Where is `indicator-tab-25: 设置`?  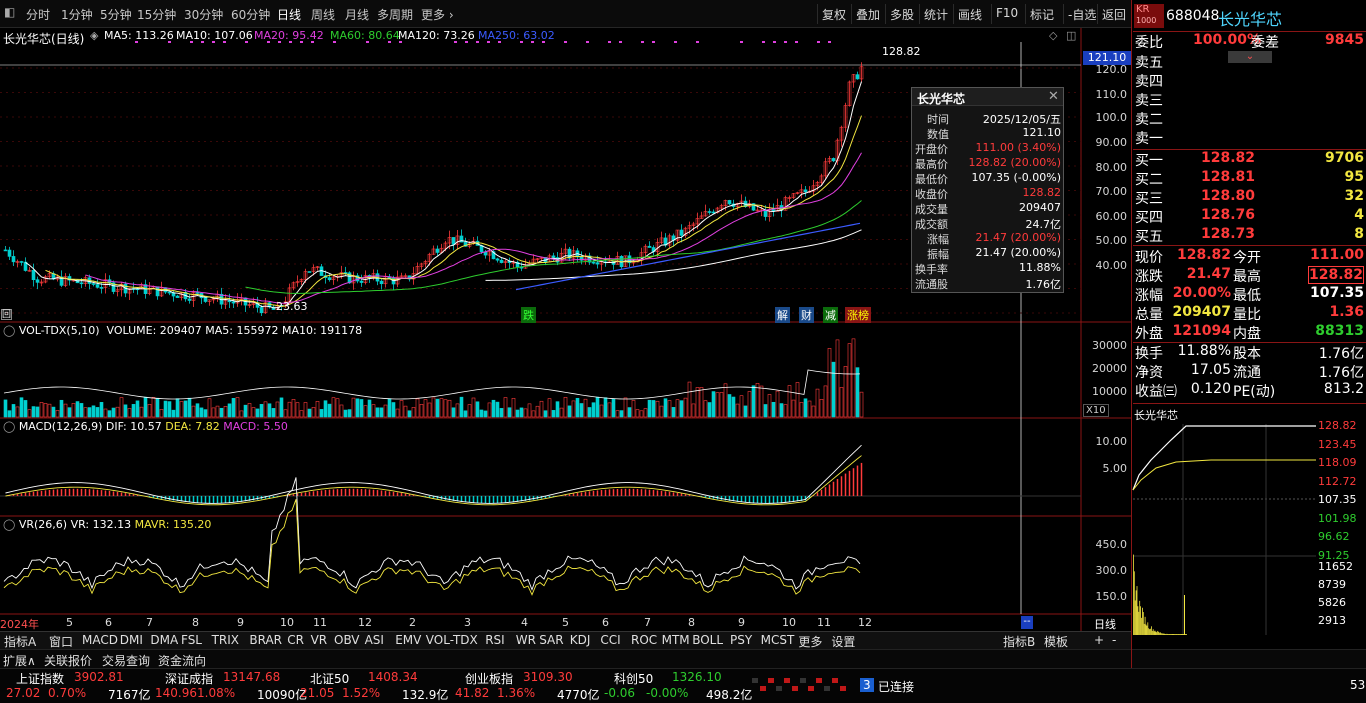
indicator-tab-25: 设置 is located at coordinates (843, 641).